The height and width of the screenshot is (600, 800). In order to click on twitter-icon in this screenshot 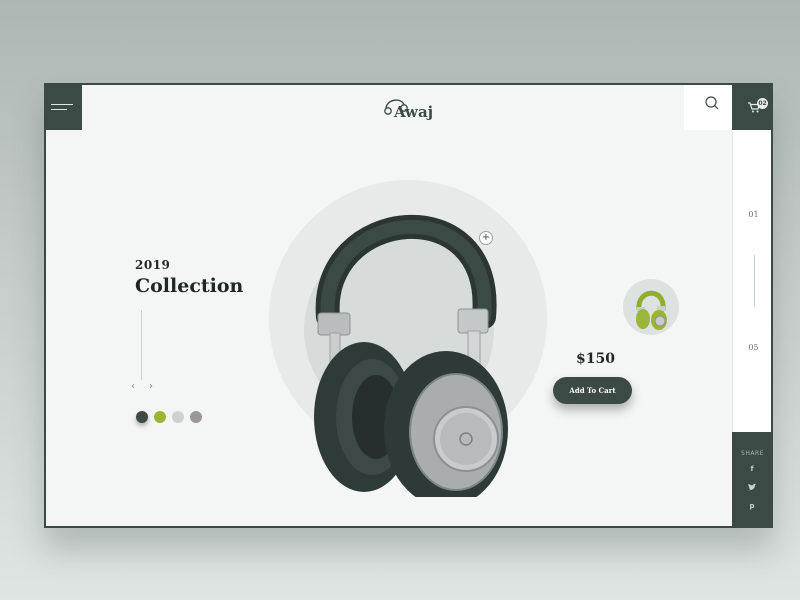, I will do `click(752, 488)`.